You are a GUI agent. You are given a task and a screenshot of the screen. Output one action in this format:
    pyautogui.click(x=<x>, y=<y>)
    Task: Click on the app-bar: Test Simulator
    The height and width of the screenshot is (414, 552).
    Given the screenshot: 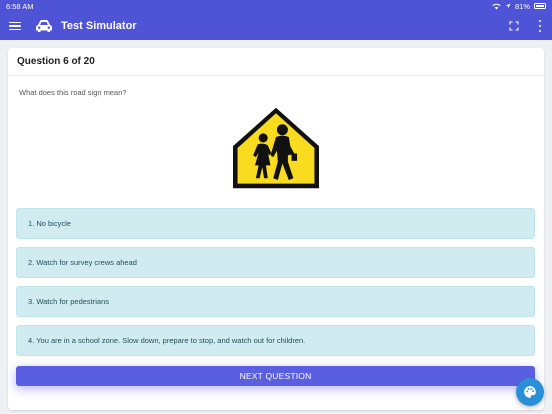 What is the action you would take?
    pyautogui.click(x=276, y=26)
    